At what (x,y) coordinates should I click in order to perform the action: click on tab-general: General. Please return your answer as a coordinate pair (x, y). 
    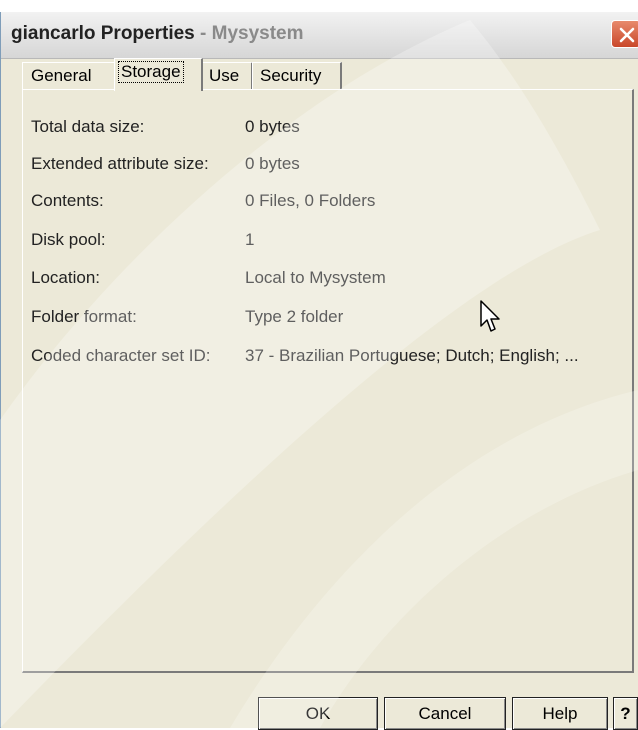
    Looking at the image, I should click on (69, 76).